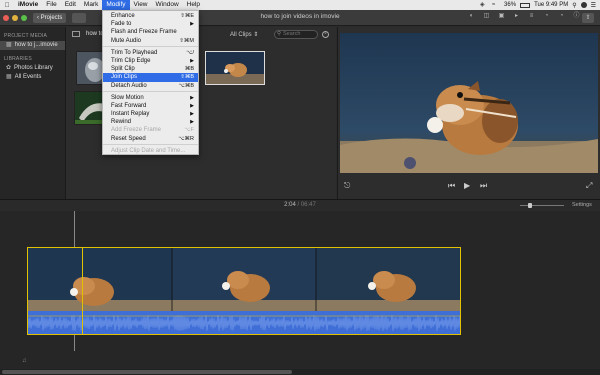  I want to click on sidebar-toggle-icon, so click(76, 34).